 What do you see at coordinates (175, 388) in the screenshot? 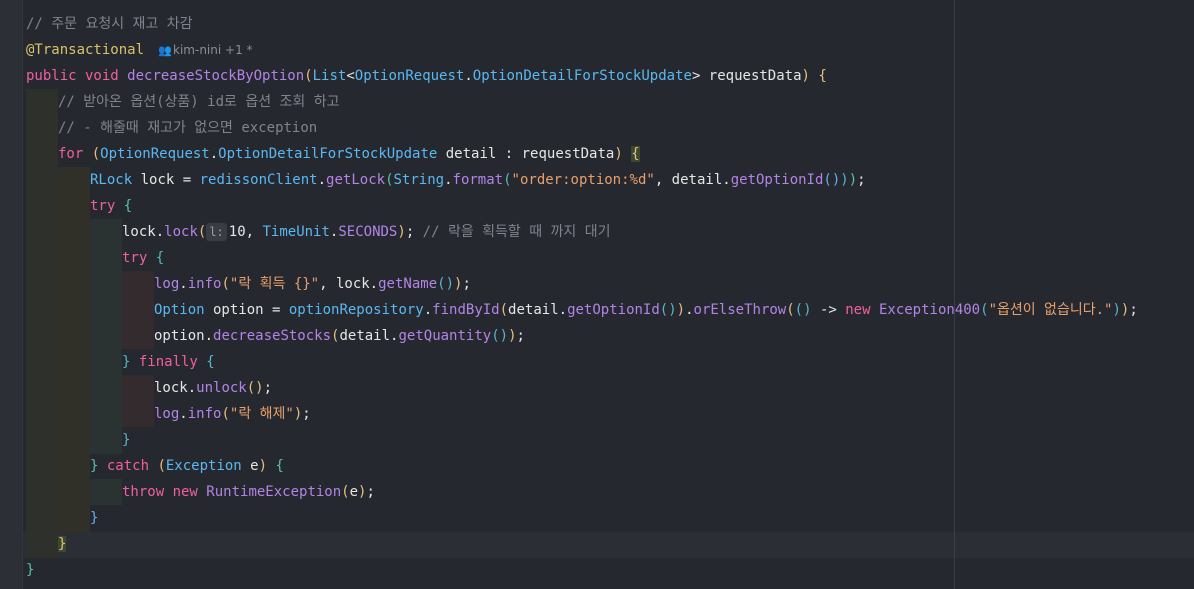
I see `code-token: lock.` at bounding box center [175, 388].